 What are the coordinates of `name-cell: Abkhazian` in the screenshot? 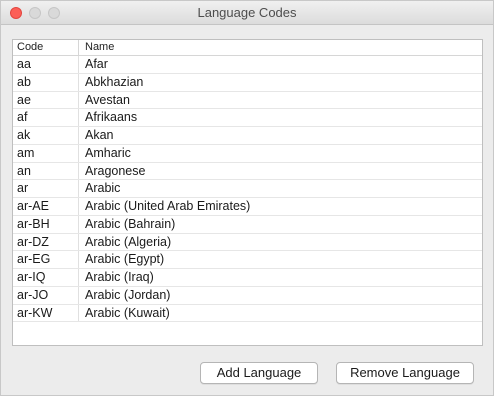 It's located at (114, 81).